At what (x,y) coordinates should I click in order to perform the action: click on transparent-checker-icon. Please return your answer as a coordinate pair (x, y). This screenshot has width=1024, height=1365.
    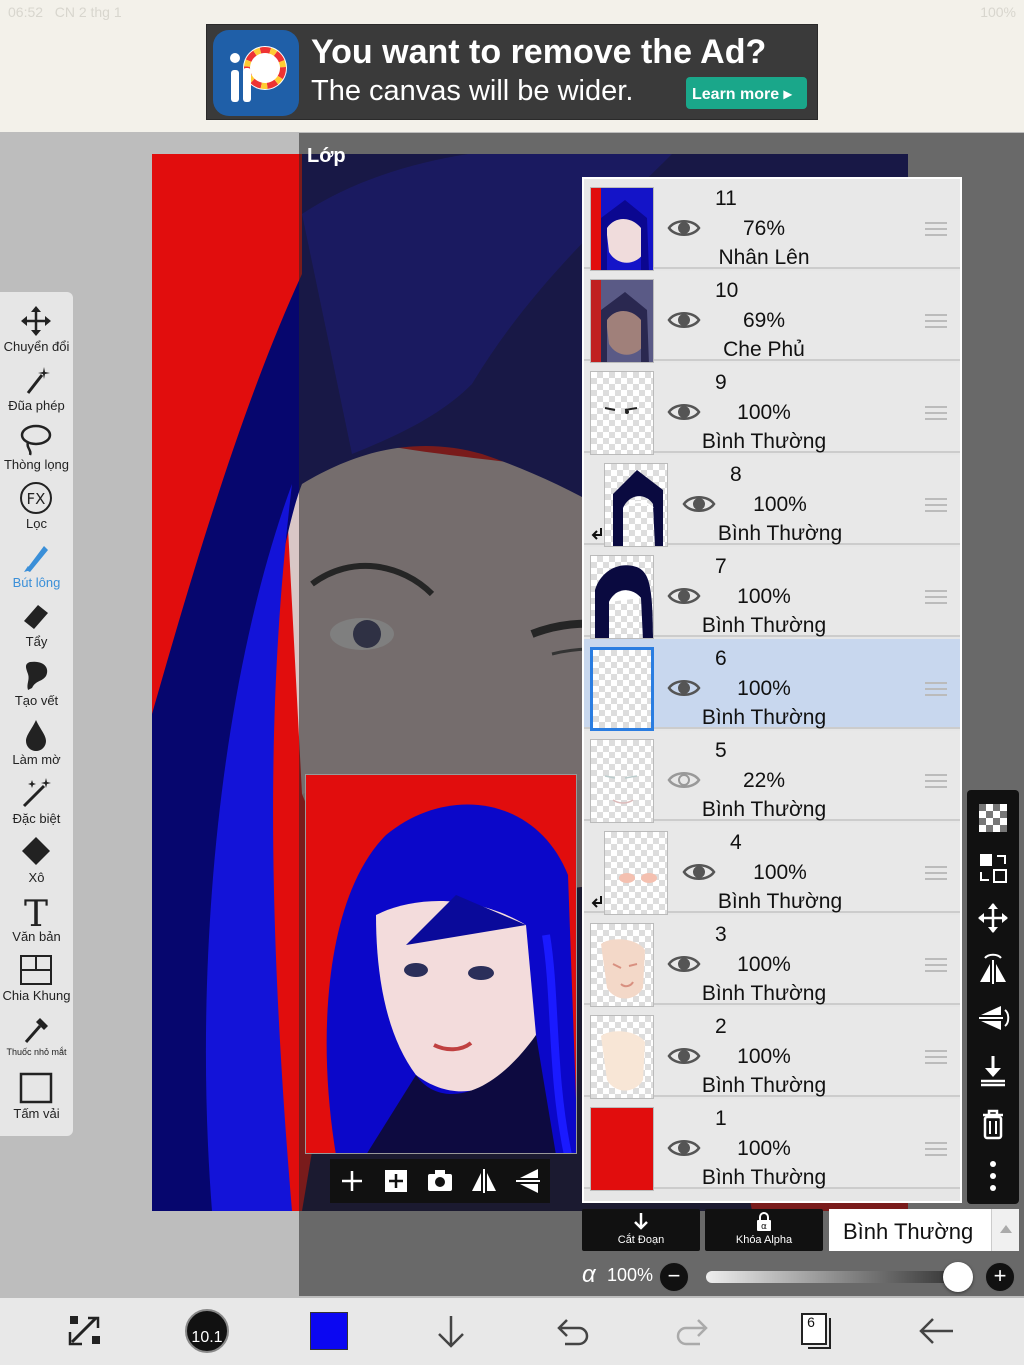
    Looking at the image, I should click on (993, 818).